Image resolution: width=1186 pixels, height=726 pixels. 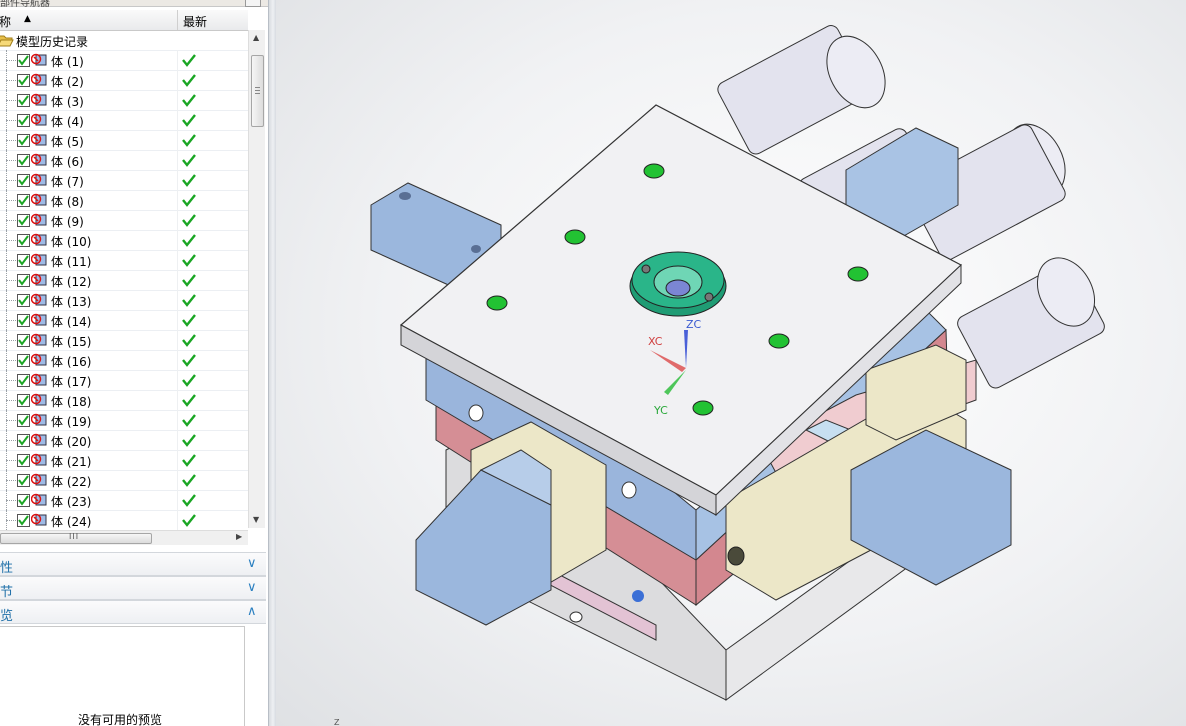 What do you see at coordinates (124, 320) in the screenshot?
I see `tree-row-body: 体 (14)` at bounding box center [124, 320].